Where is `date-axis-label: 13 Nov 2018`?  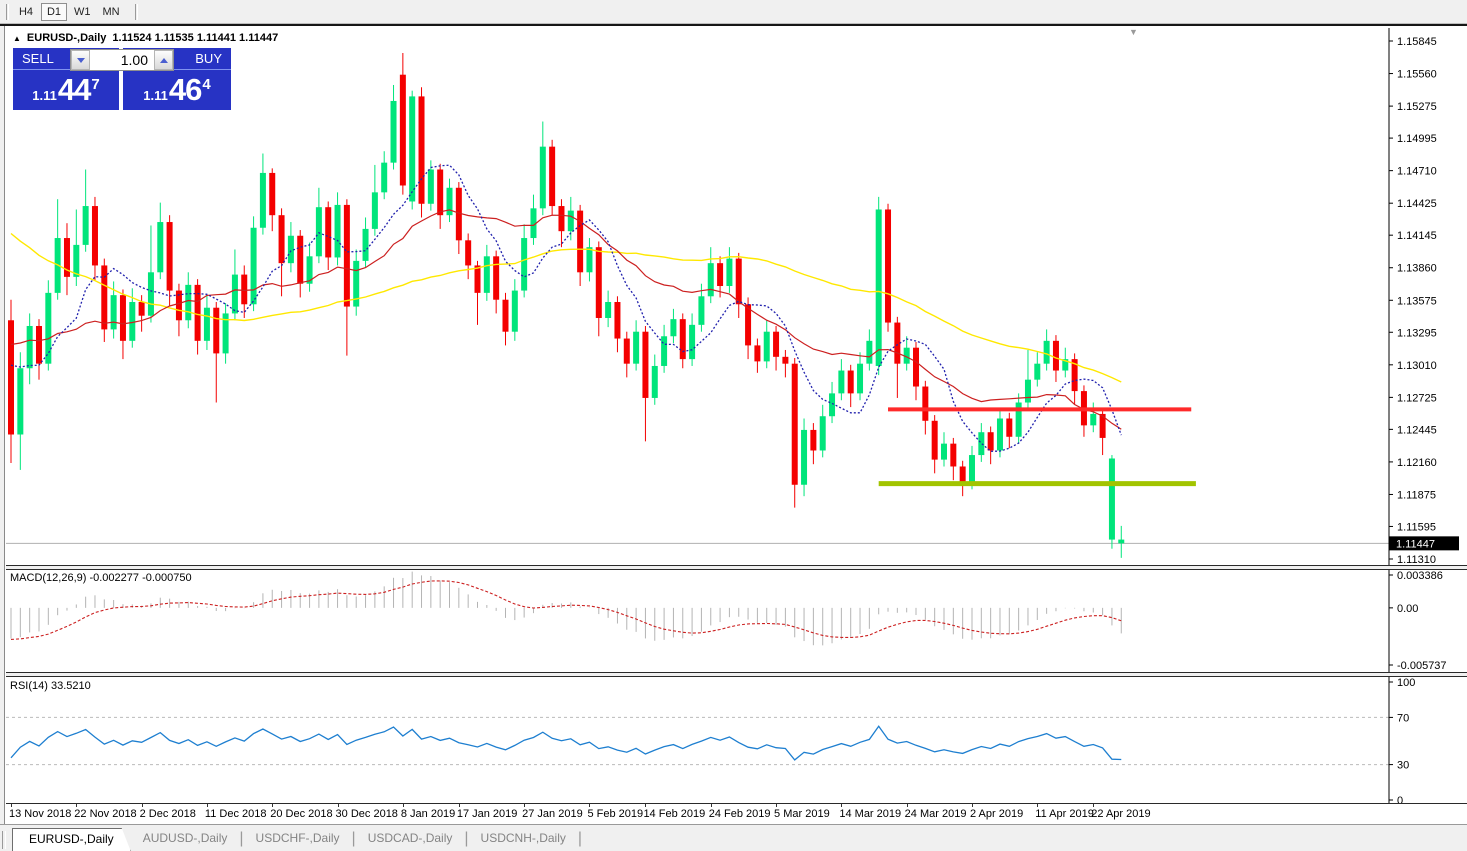 date-axis-label: 13 Nov 2018 is located at coordinates (40, 814).